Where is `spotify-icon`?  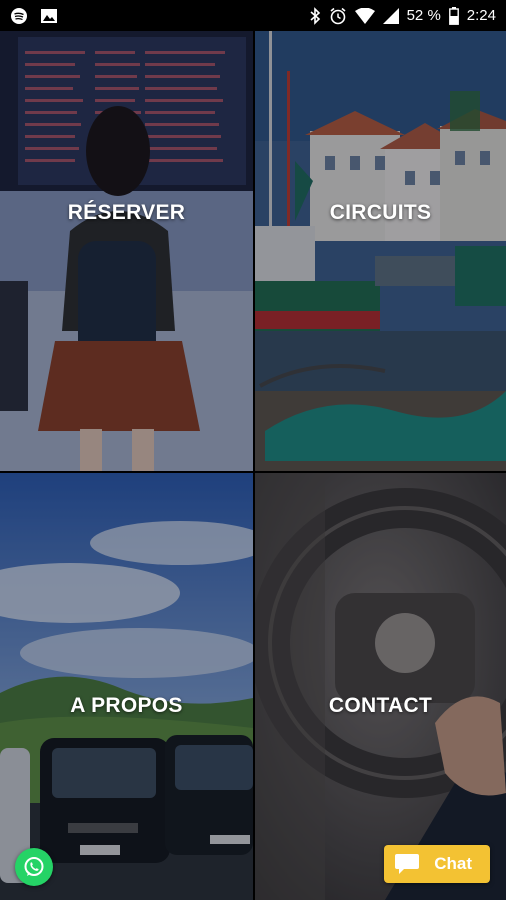 spotify-icon is located at coordinates (19, 16).